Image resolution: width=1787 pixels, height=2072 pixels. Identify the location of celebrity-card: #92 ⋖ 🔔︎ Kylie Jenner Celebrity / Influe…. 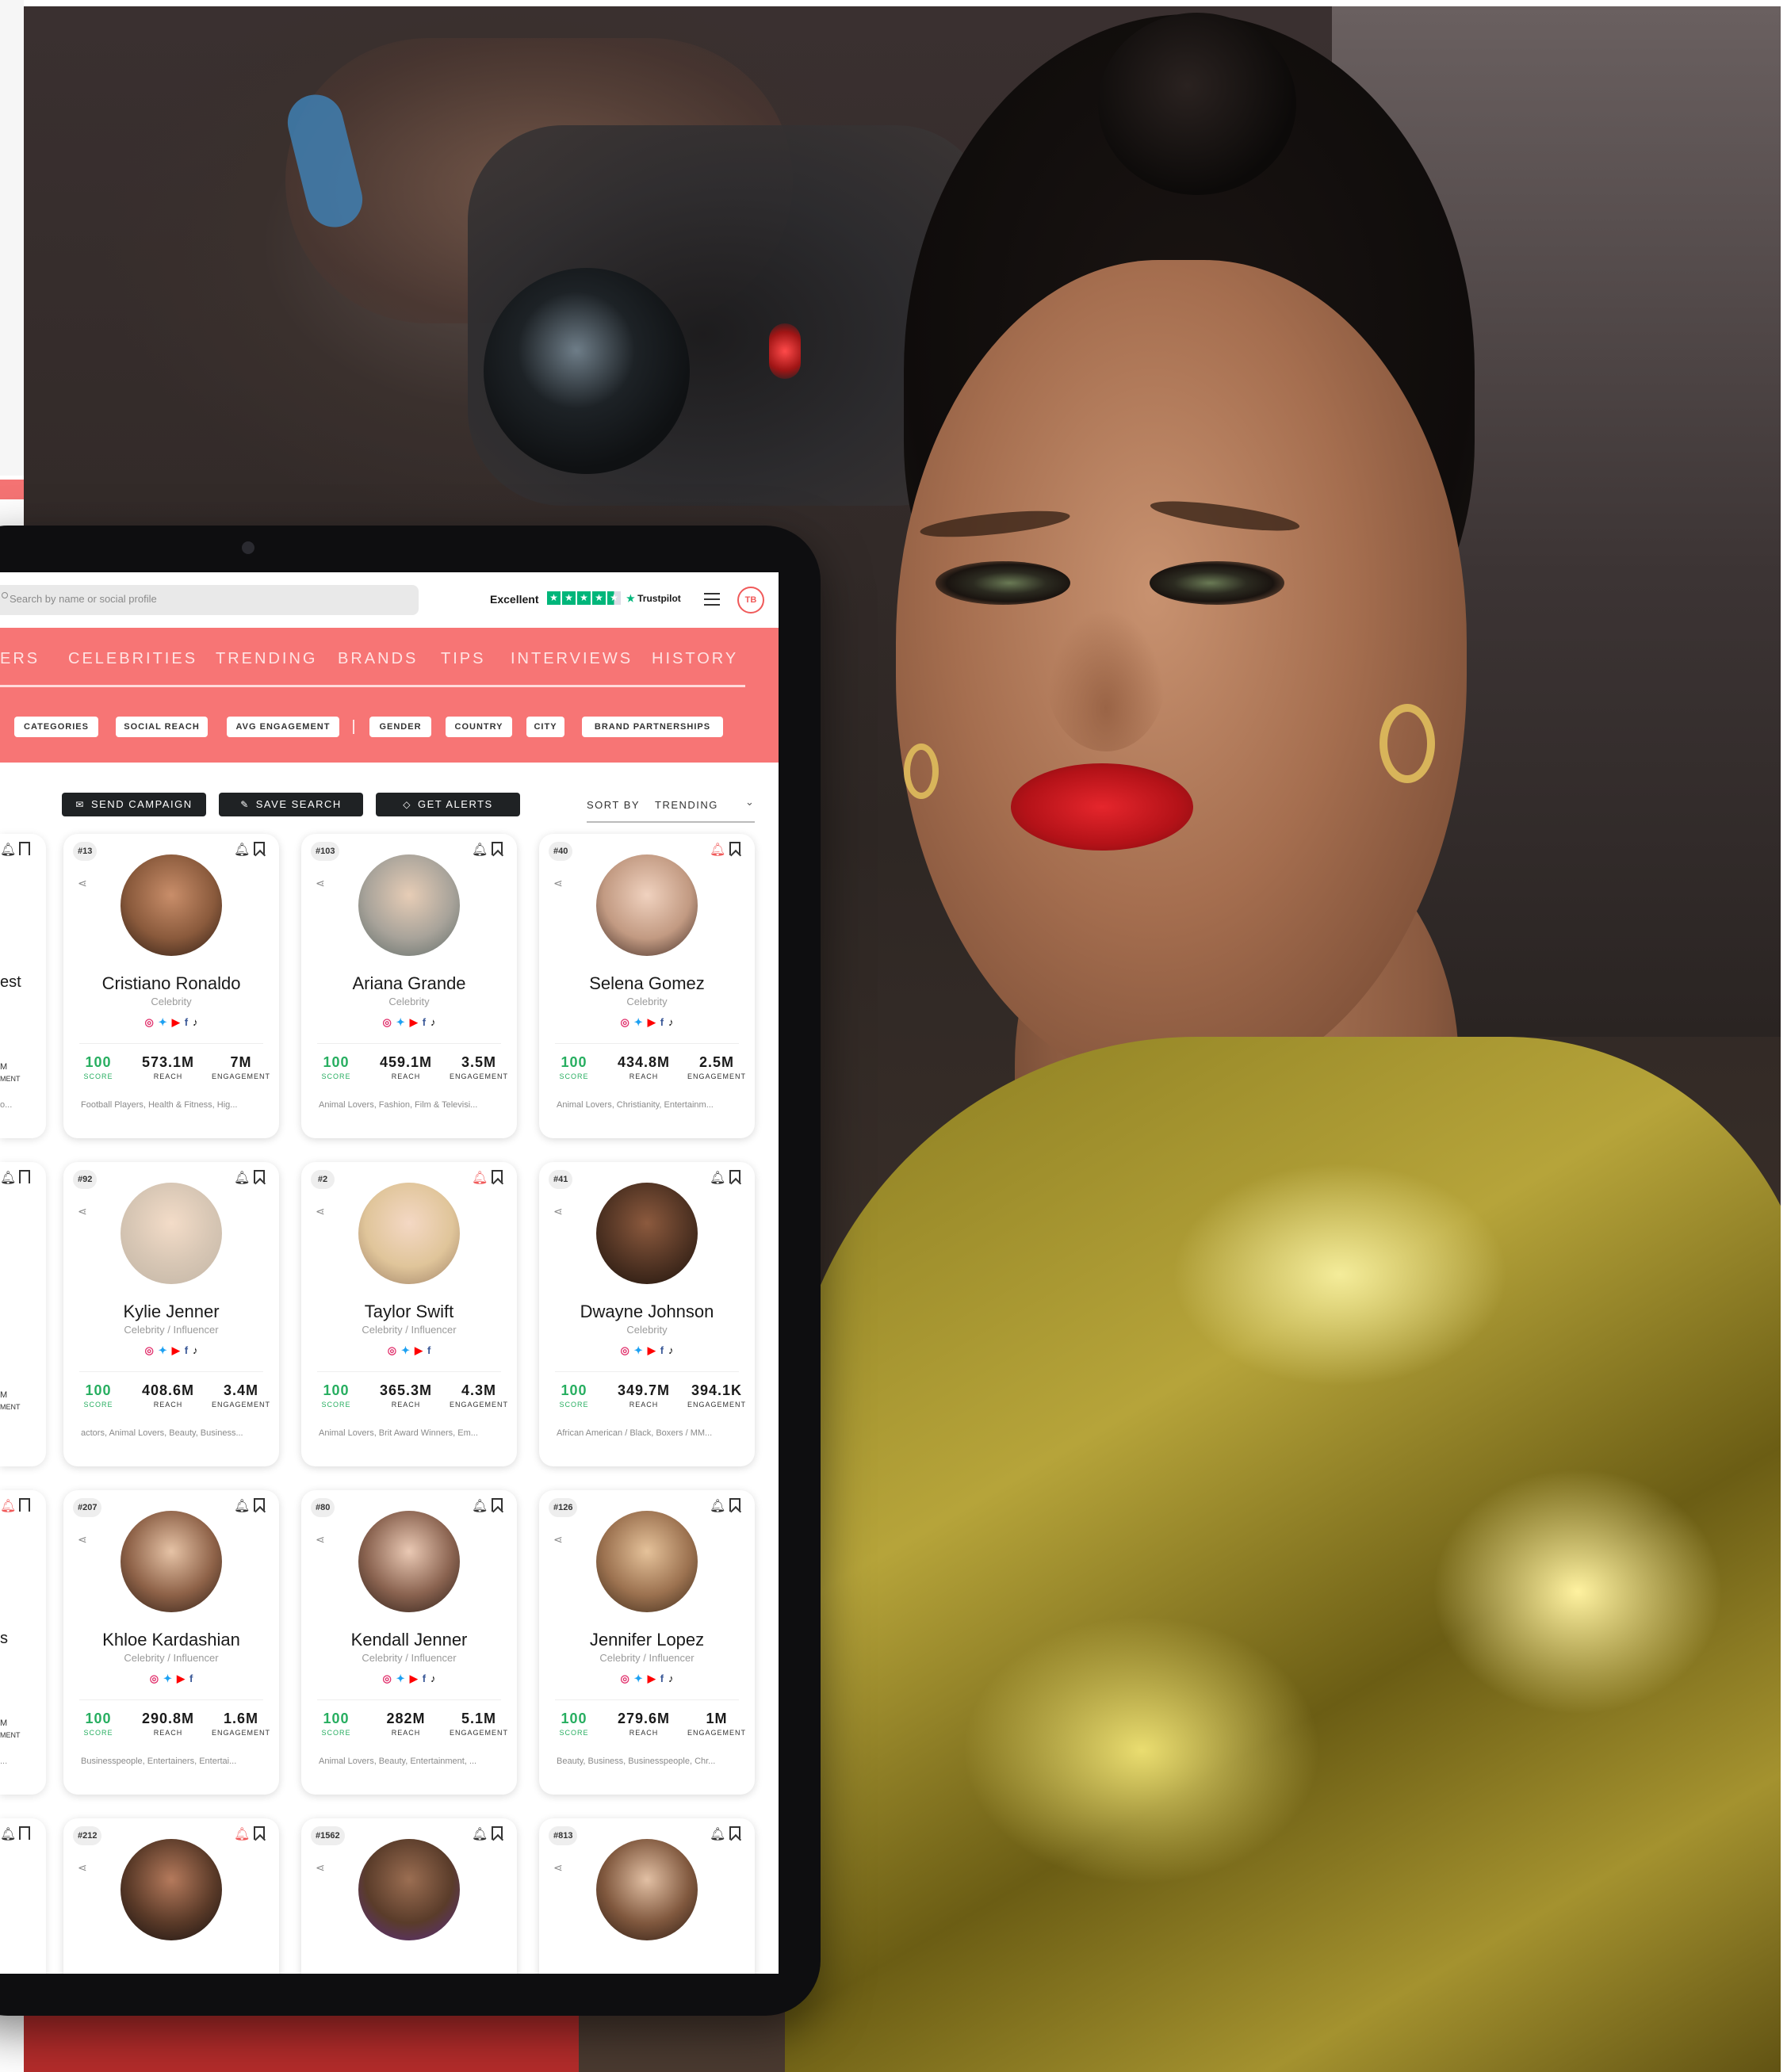
(171, 1314).